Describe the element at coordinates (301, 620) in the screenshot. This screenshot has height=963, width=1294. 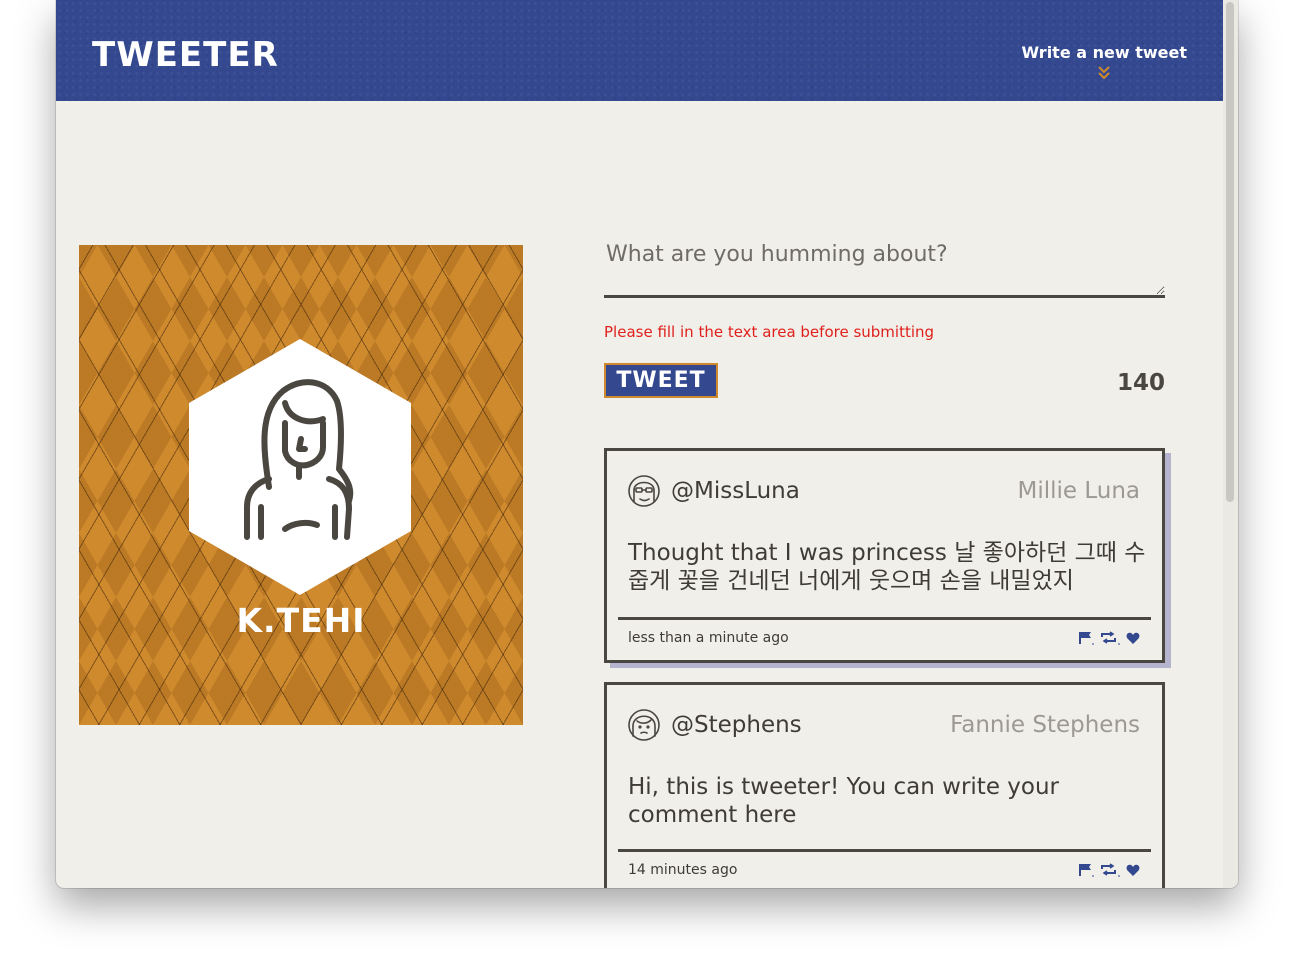
I see `profile-name: K.TEHI` at that location.